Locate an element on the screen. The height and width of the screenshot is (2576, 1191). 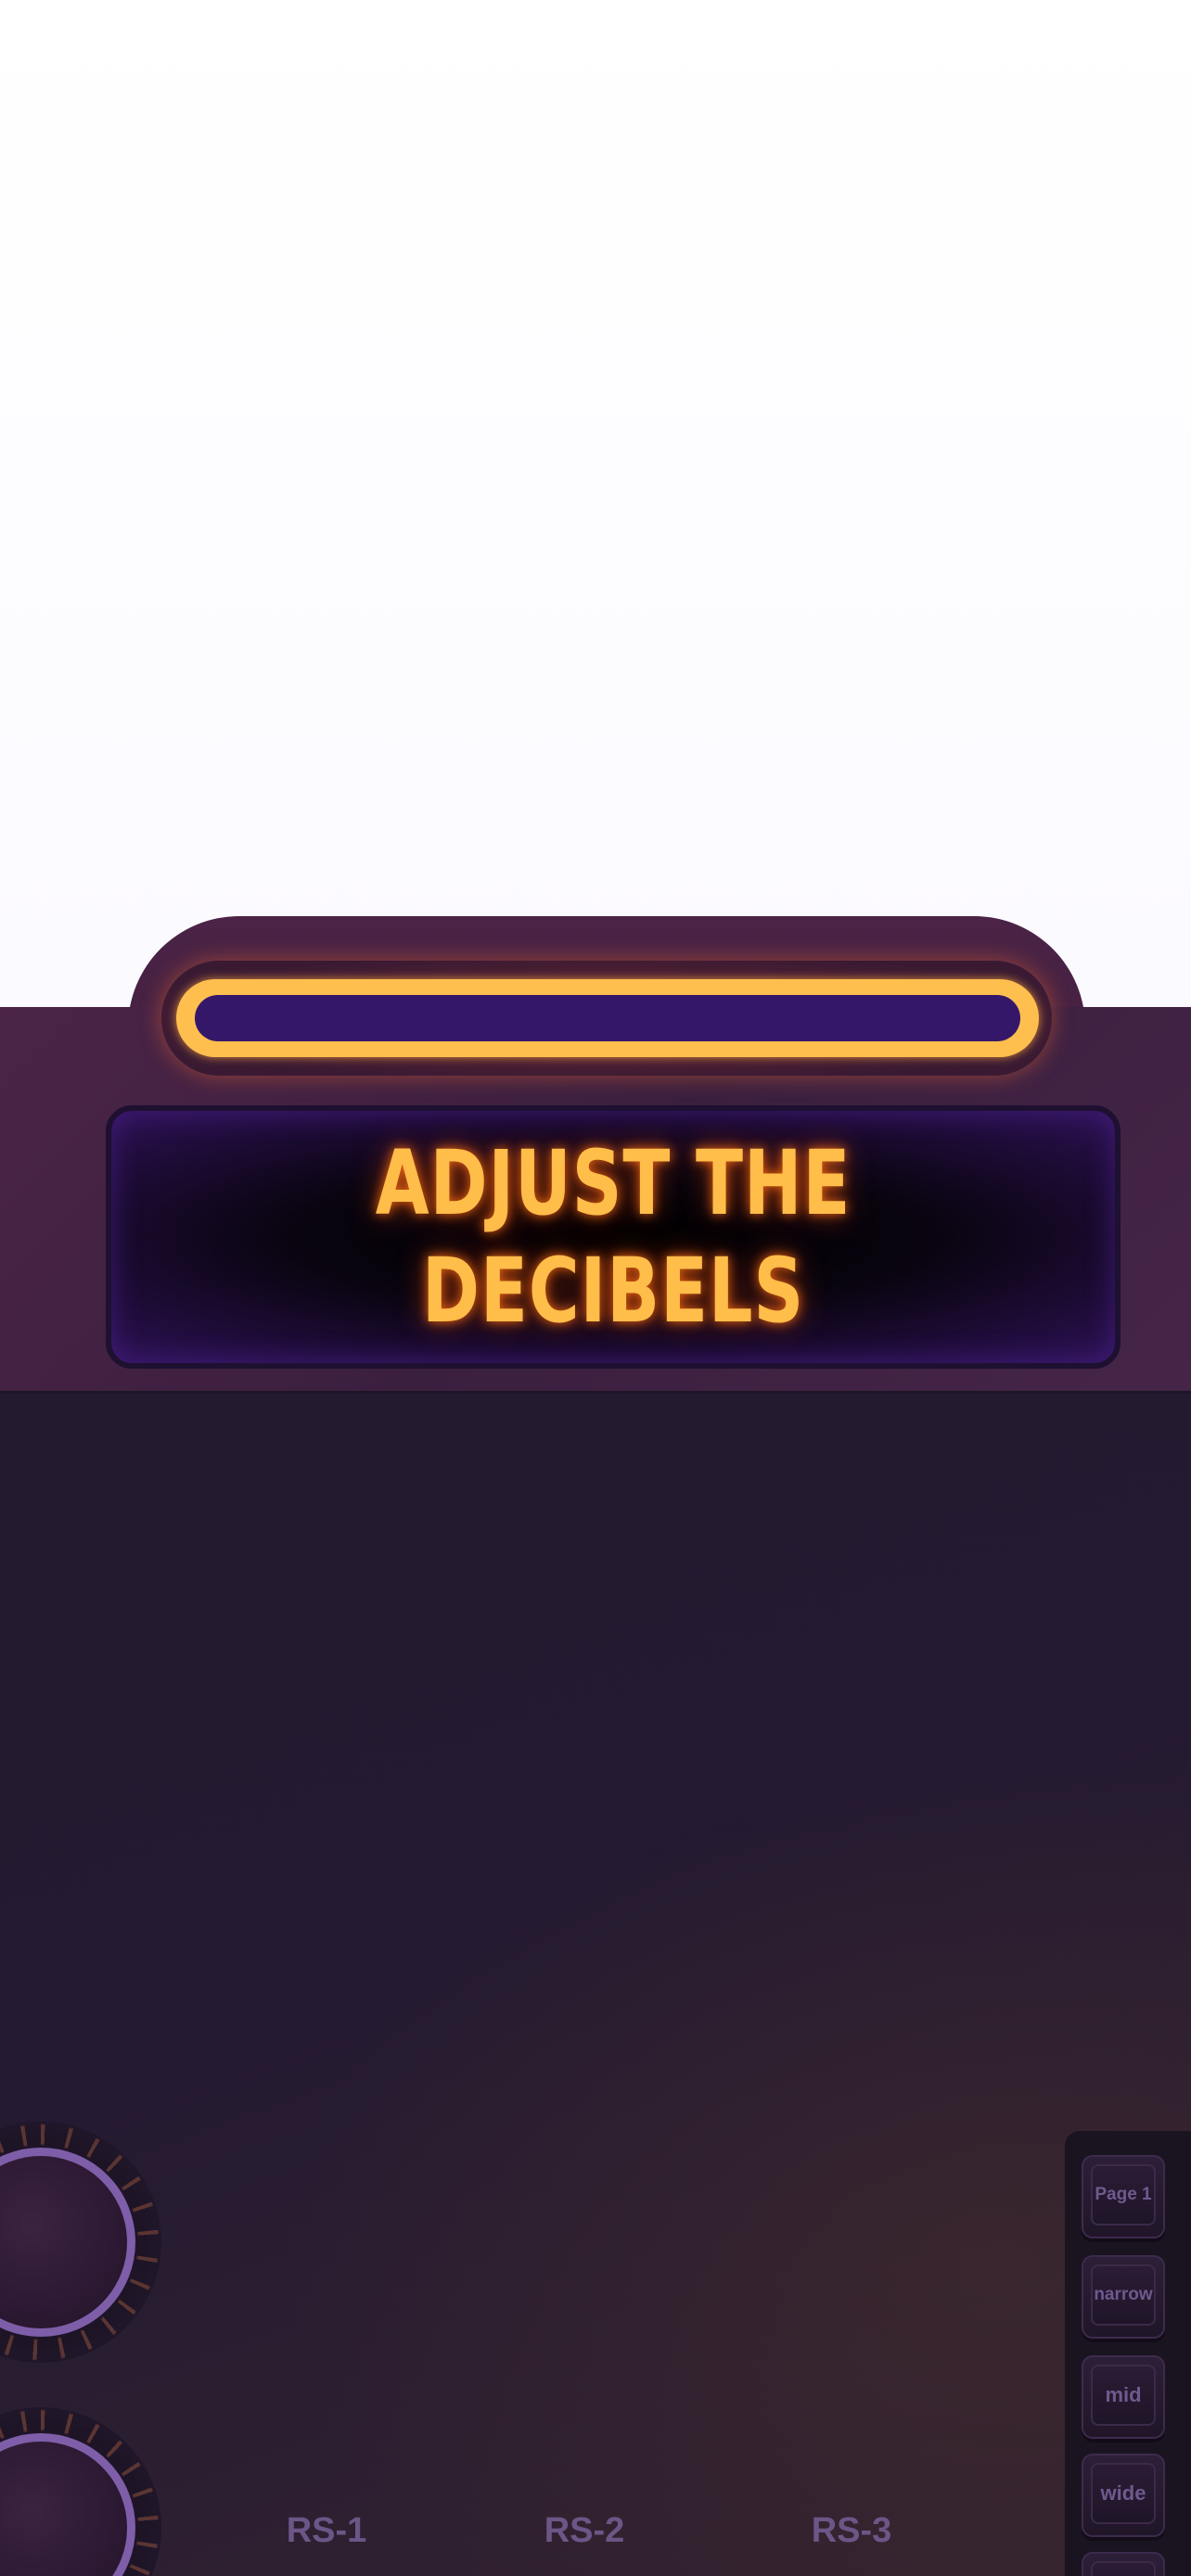
neon-tube-core is located at coordinates (607, 1018).